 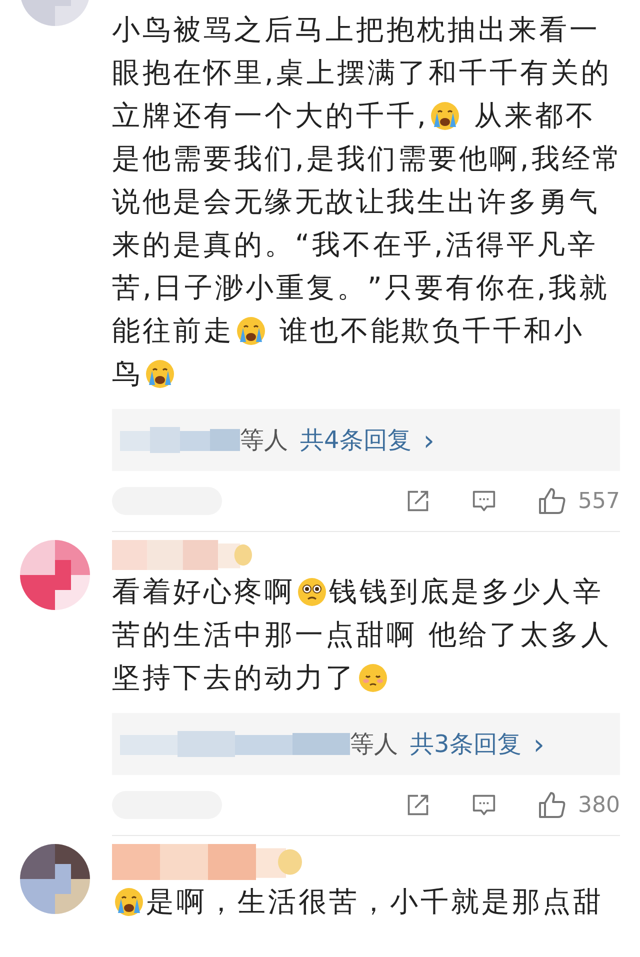 I want to click on comment-text: 苦,日子渺小重复。”只要有你在,我就, so click(x=361, y=288).